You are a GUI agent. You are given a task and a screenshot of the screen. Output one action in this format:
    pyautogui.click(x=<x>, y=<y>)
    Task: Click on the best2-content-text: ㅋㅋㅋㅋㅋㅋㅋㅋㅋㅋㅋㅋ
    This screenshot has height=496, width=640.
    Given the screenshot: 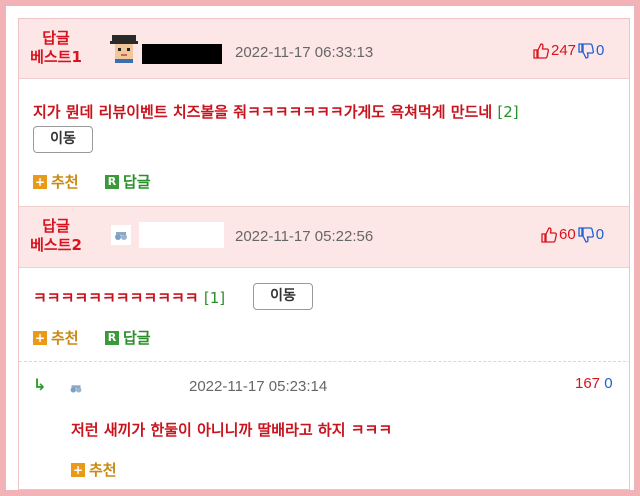 What is the action you would take?
    pyautogui.click(x=116, y=298)
    